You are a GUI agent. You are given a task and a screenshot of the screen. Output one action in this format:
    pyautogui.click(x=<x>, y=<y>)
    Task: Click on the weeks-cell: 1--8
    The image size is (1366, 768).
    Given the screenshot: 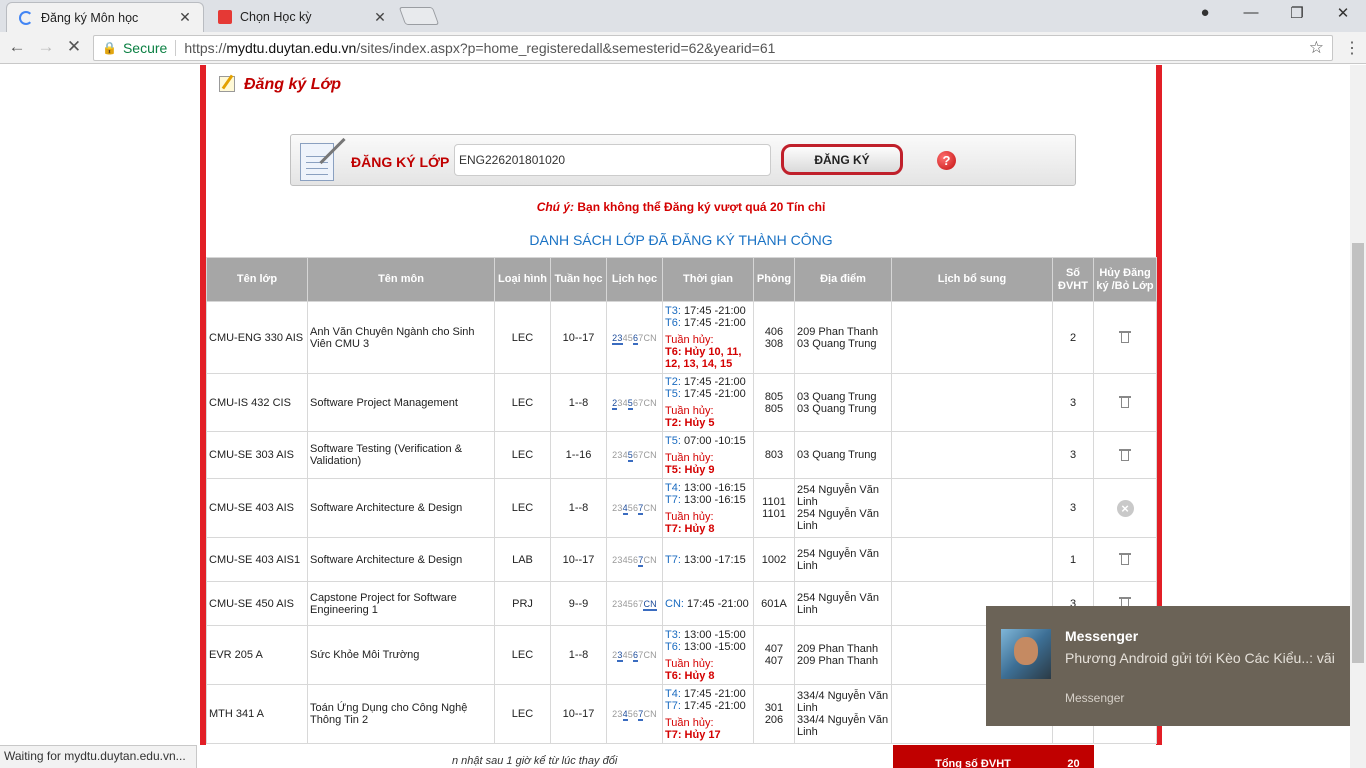 What is the action you would take?
    pyautogui.click(x=578, y=508)
    